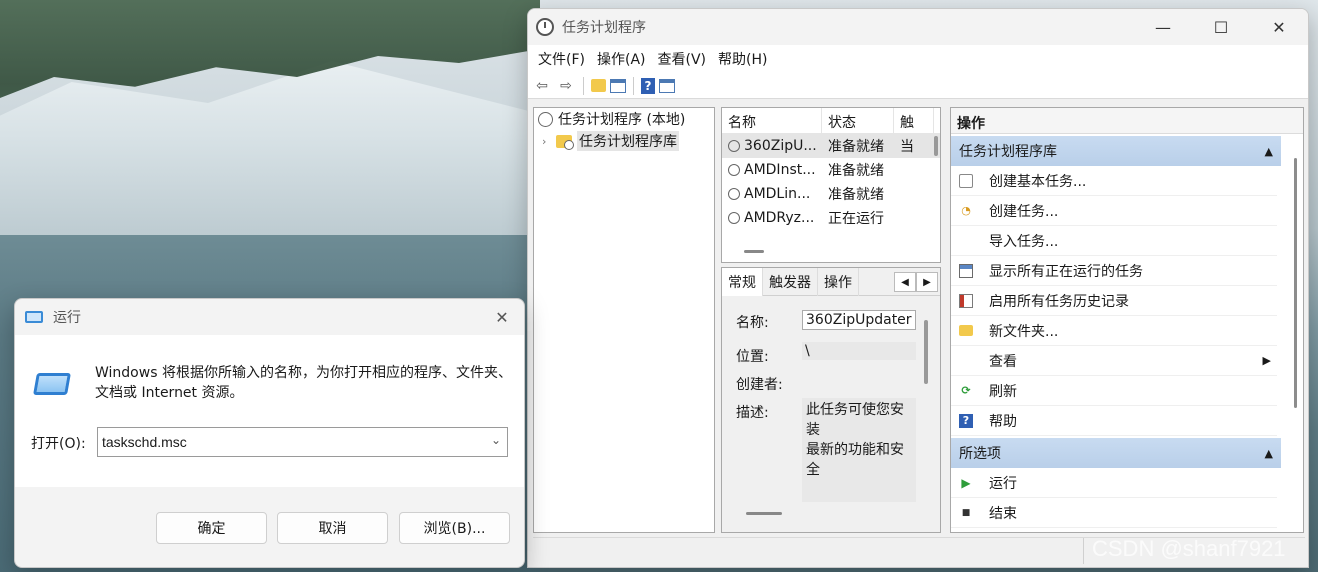 The width and height of the screenshot is (1318, 572). What do you see at coordinates (67, 318) in the screenshot?
I see `run-dialog-title: 运行` at bounding box center [67, 318].